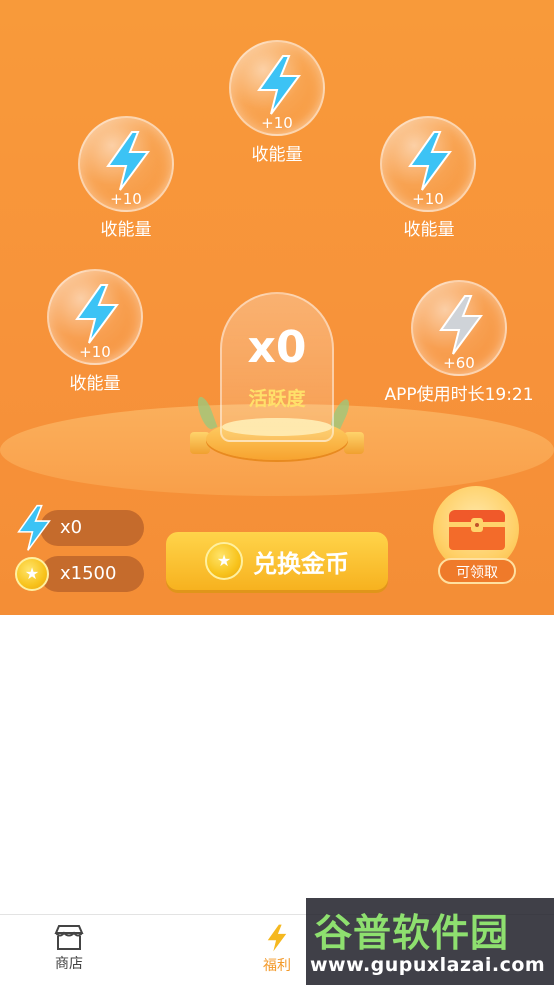 The width and height of the screenshot is (554, 985). Describe the element at coordinates (71, 527) in the screenshot. I see `energy-balance: x0` at that location.